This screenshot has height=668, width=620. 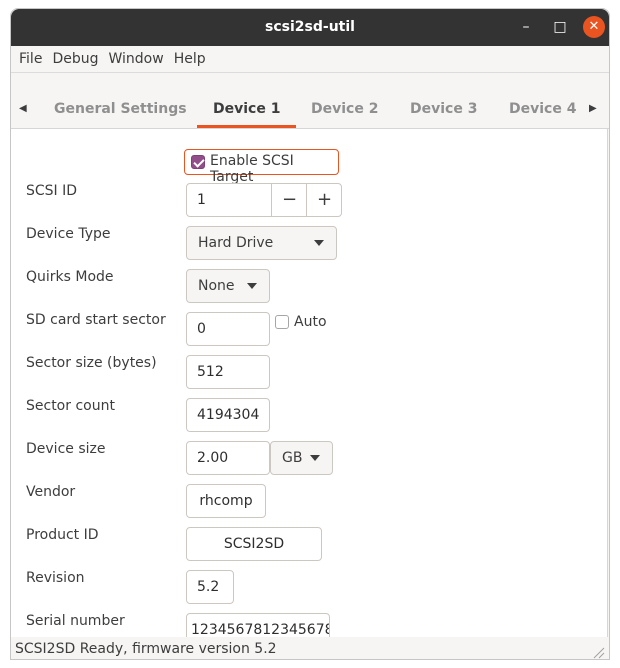 What do you see at coordinates (258, 625) in the screenshot?
I see `serial-number-input: 1234567812345678` at bounding box center [258, 625].